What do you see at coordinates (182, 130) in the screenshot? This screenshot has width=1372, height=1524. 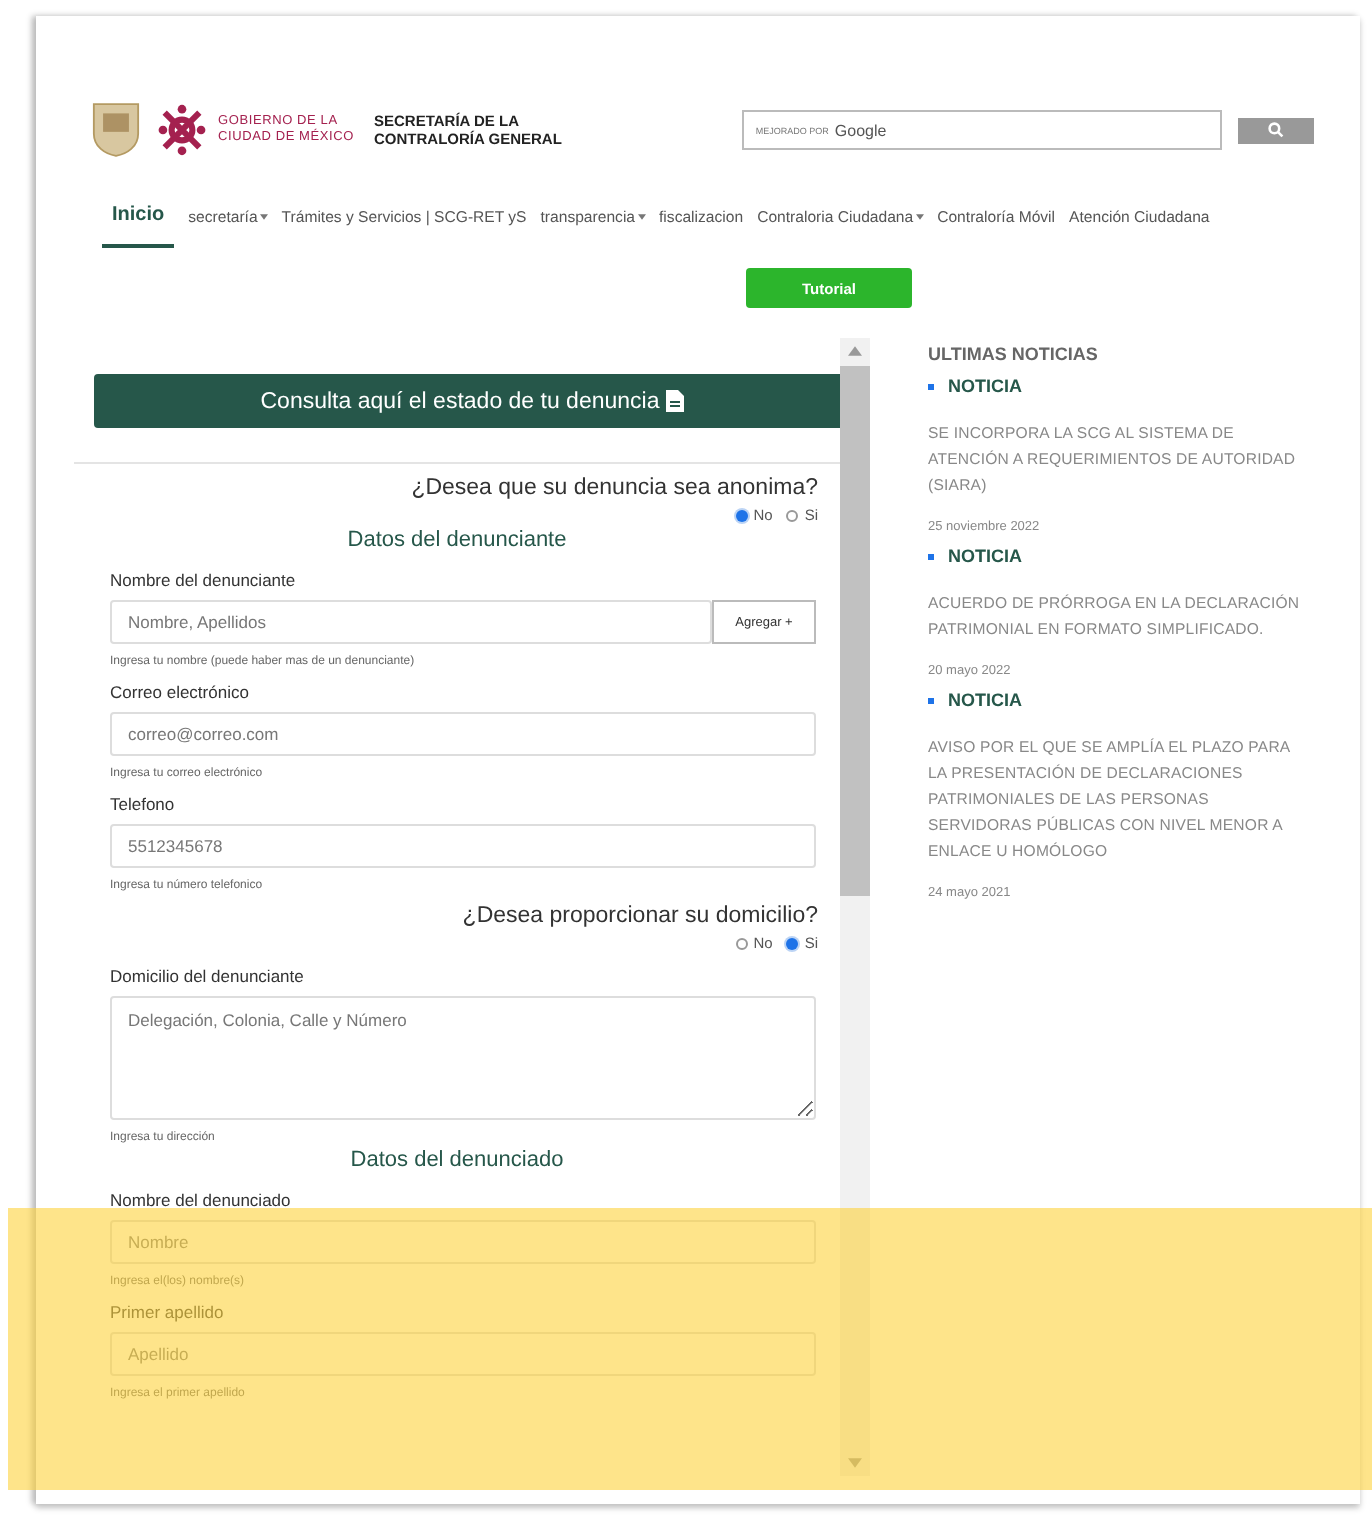 I see `knot-logo-icon` at bounding box center [182, 130].